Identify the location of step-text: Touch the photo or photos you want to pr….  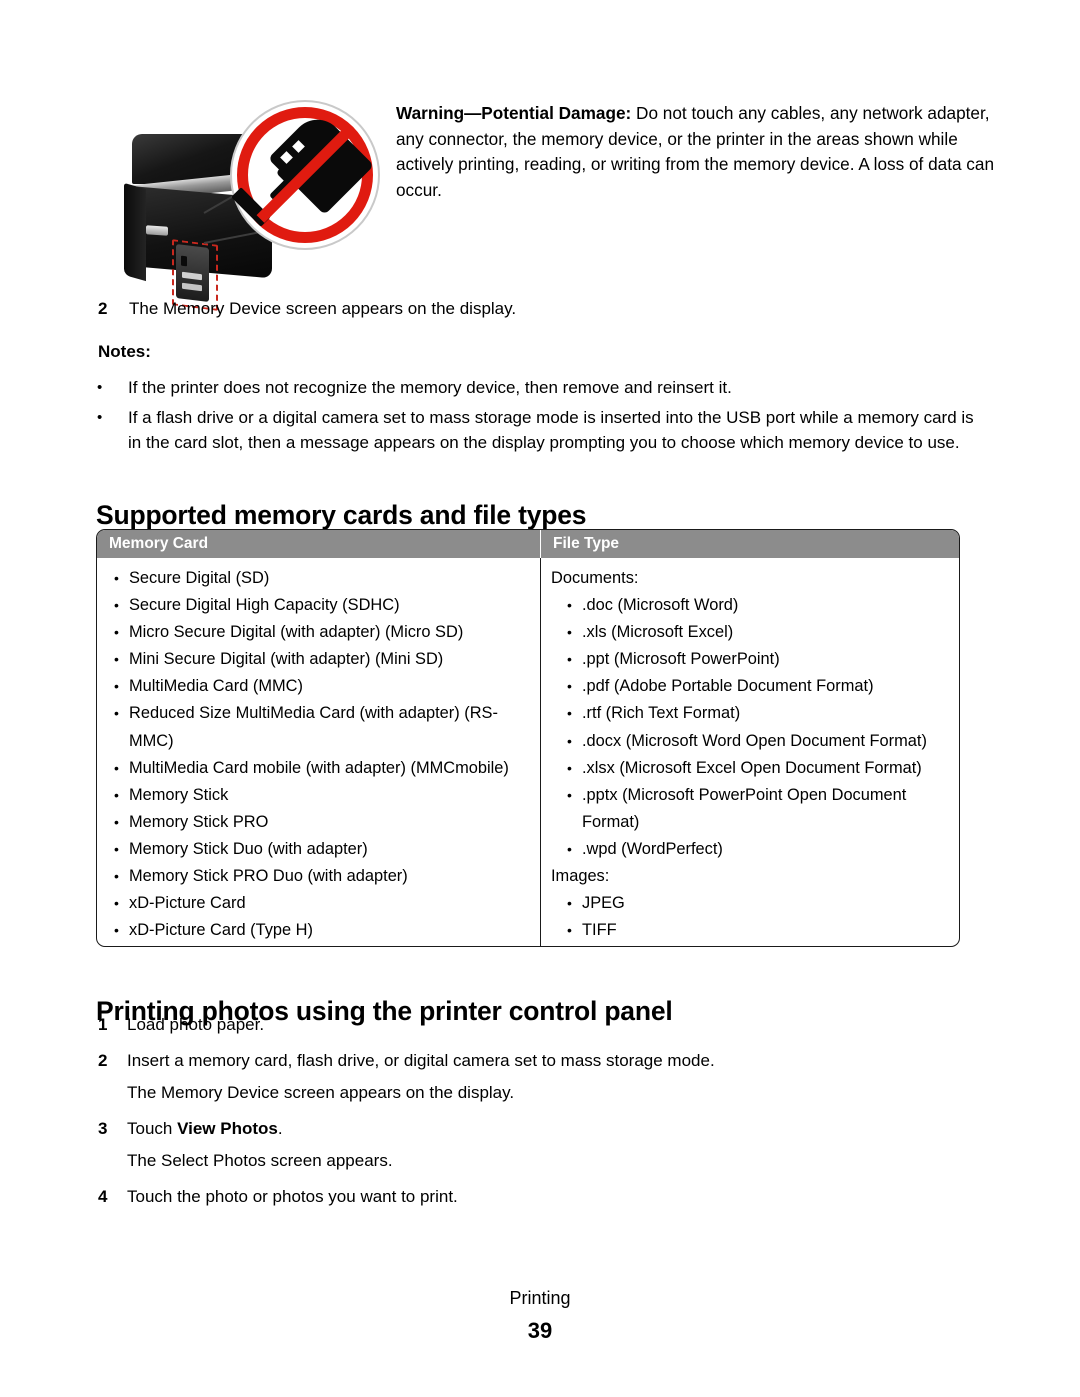
(292, 1196).